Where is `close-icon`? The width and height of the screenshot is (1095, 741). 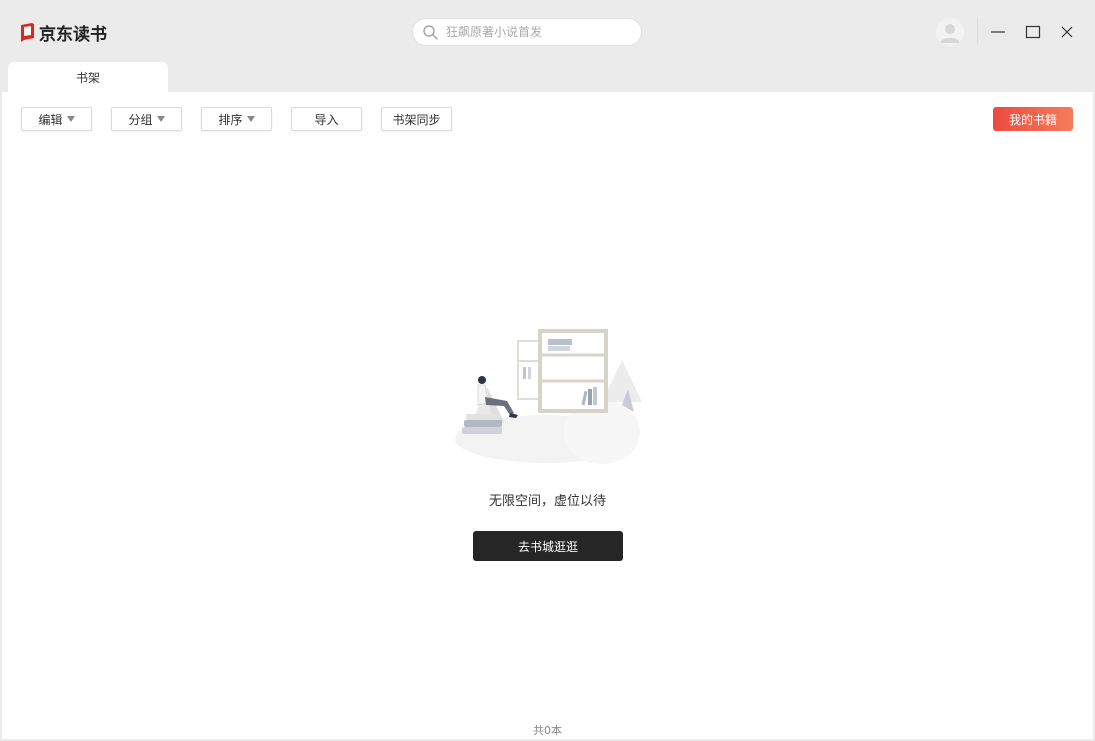
close-icon is located at coordinates (1067, 32).